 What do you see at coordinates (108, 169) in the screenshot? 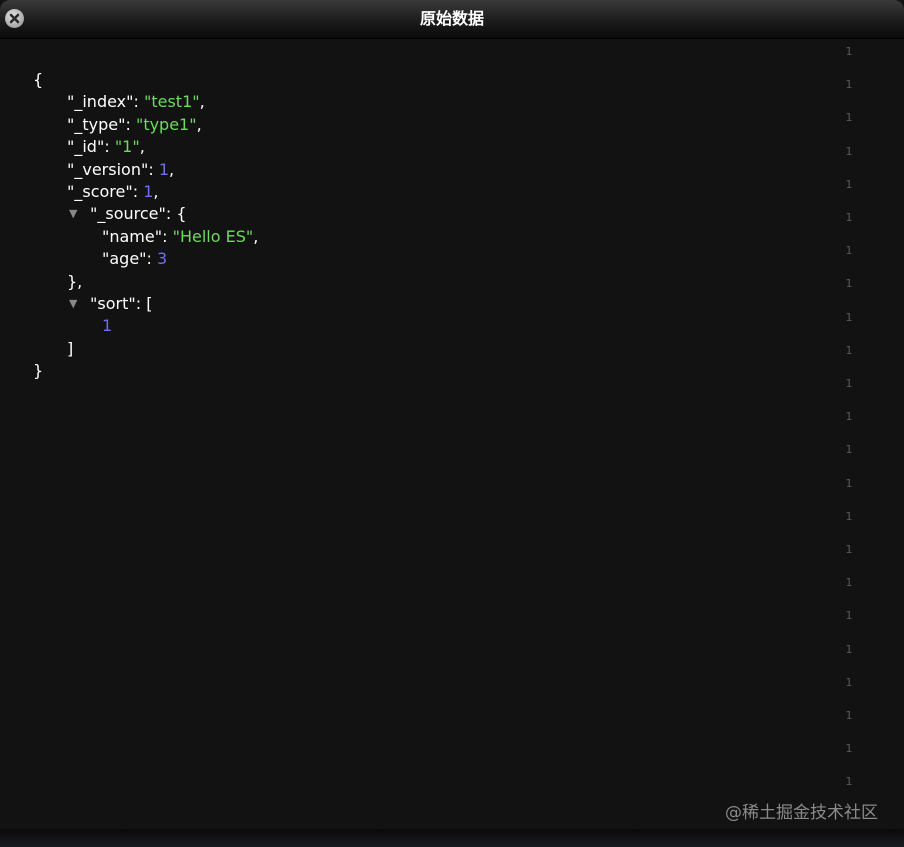
I see `json-key: "_version"` at bounding box center [108, 169].